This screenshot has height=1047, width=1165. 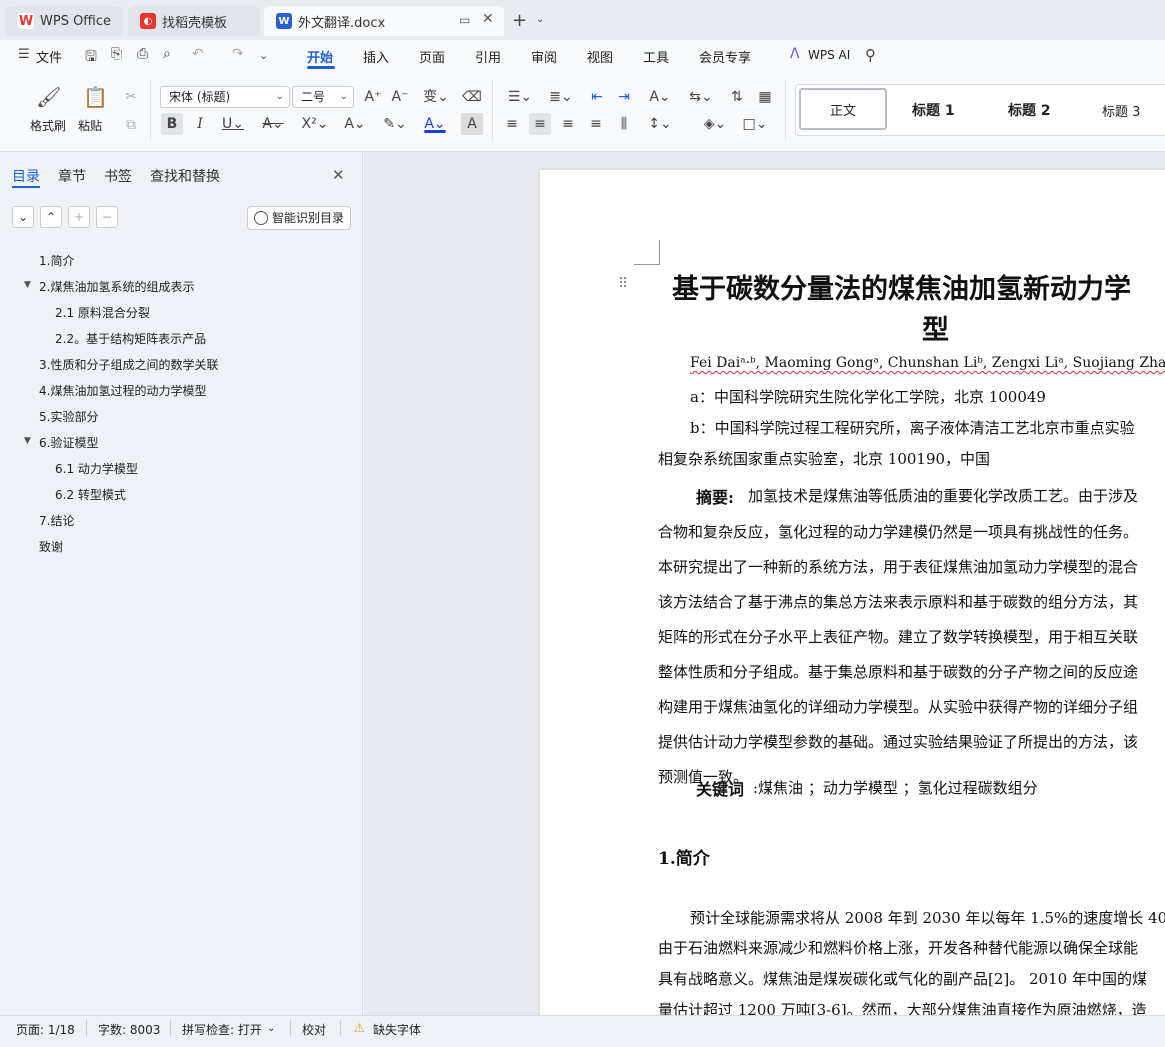 What do you see at coordinates (544, 56) in the screenshot?
I see `menu-review: 审阅` at bounding box center [544, 56].